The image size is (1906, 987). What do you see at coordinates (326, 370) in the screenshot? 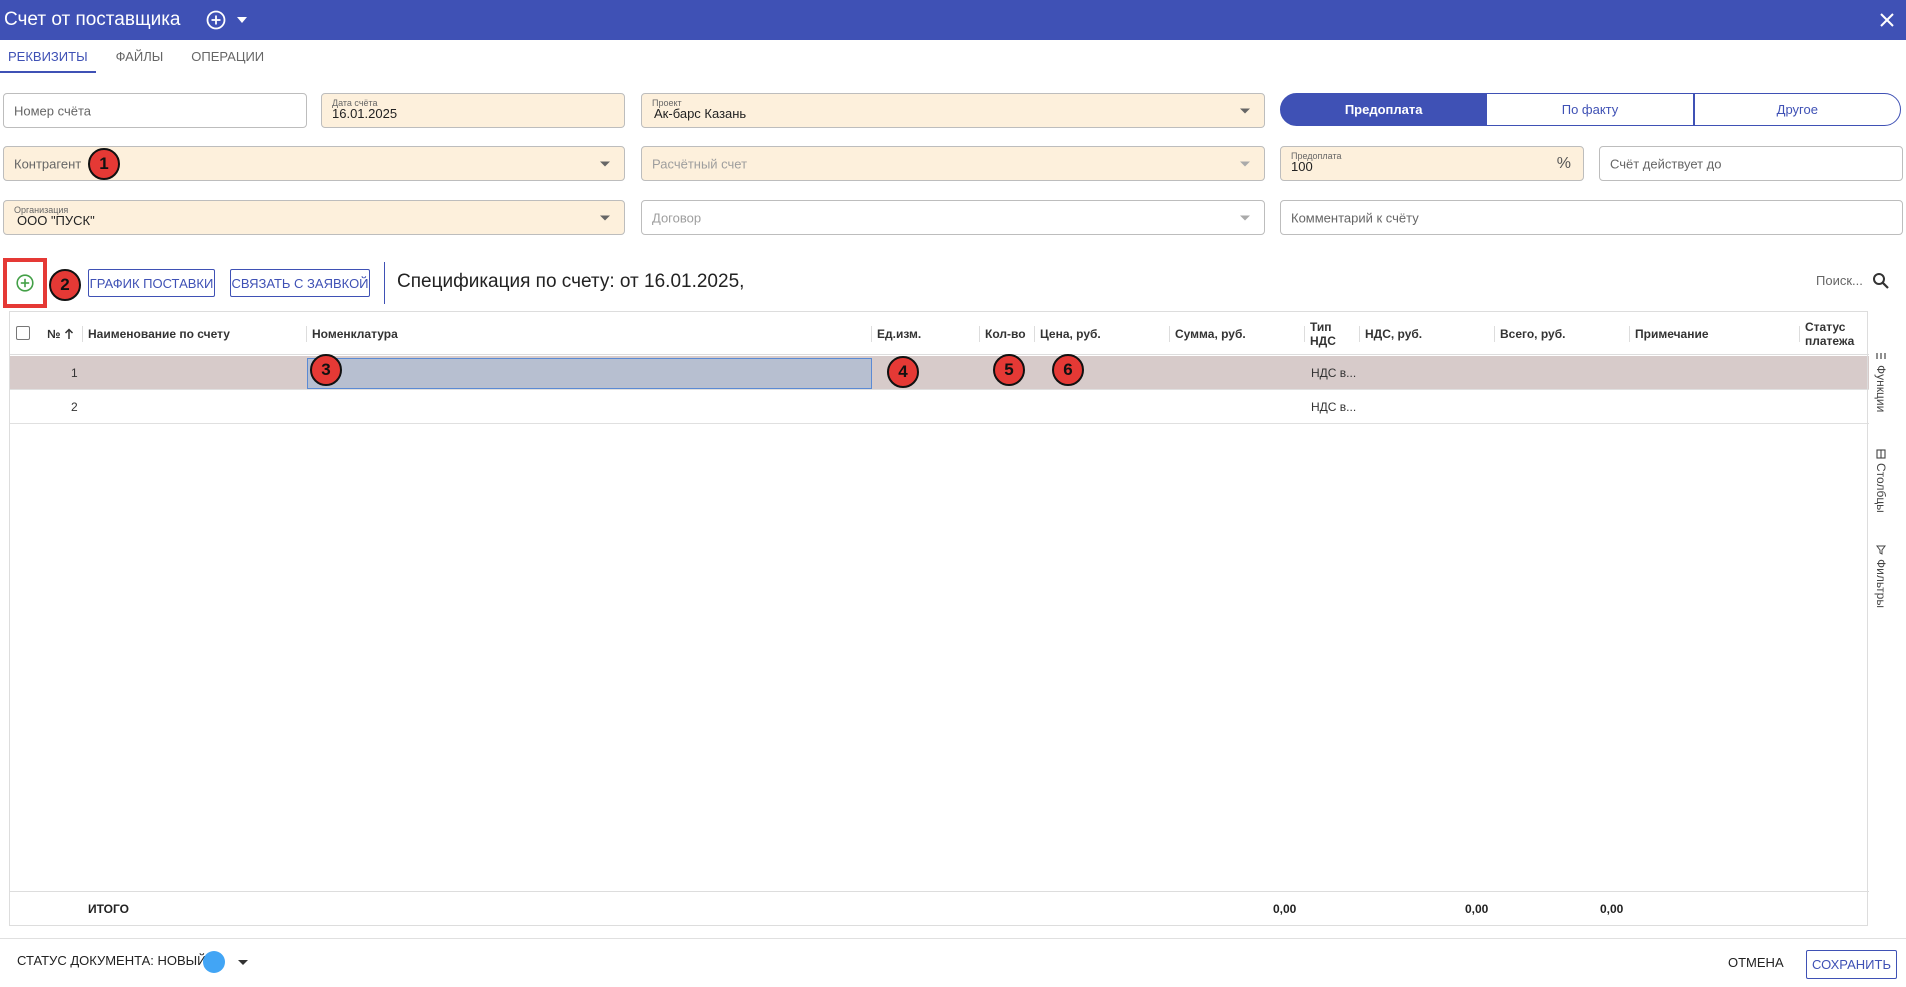
I see `annotation-marker-3: 3` at bounding box center [326, 370].